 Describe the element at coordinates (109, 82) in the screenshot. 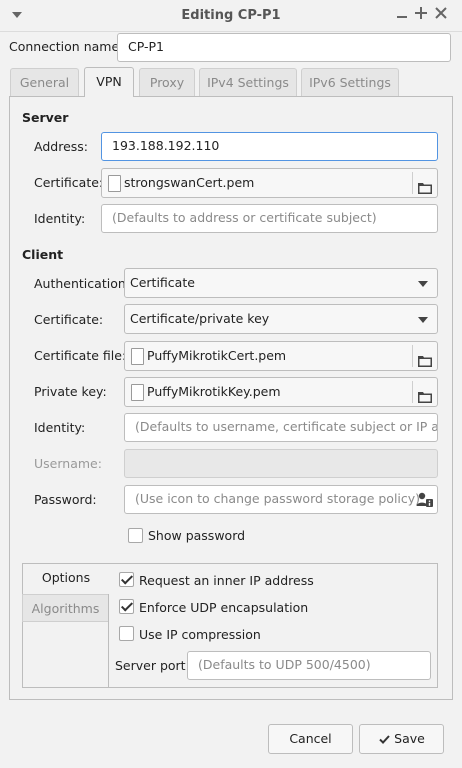

I see `tab-vpn: VPN` at that location.